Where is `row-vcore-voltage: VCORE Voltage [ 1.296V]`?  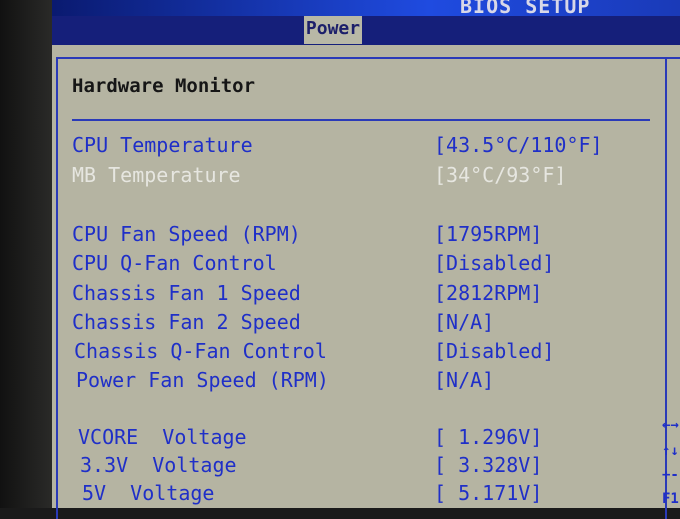
row-vcore-voltage: VCORE Voltage [ 1.296V] is located at coordinates (338, 438).